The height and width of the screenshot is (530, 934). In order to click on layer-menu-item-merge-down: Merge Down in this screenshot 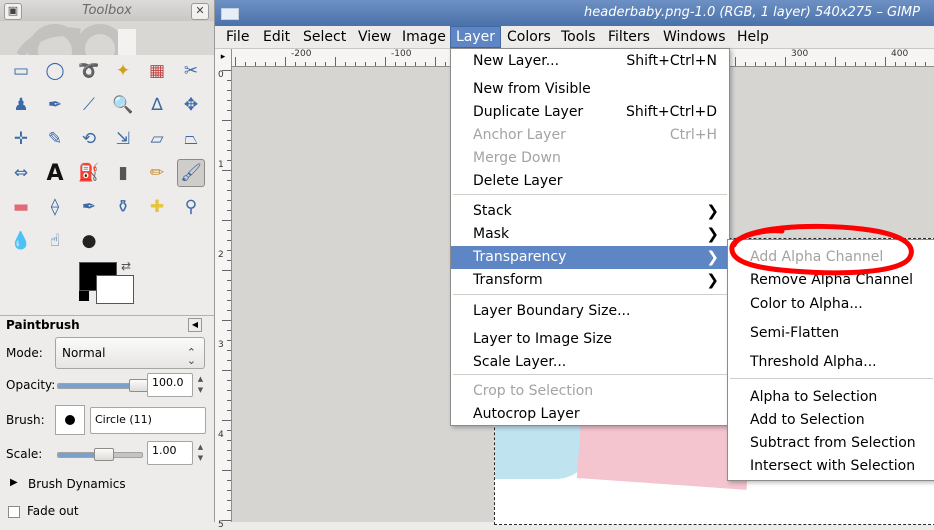, I will do `click(590, 158)`.